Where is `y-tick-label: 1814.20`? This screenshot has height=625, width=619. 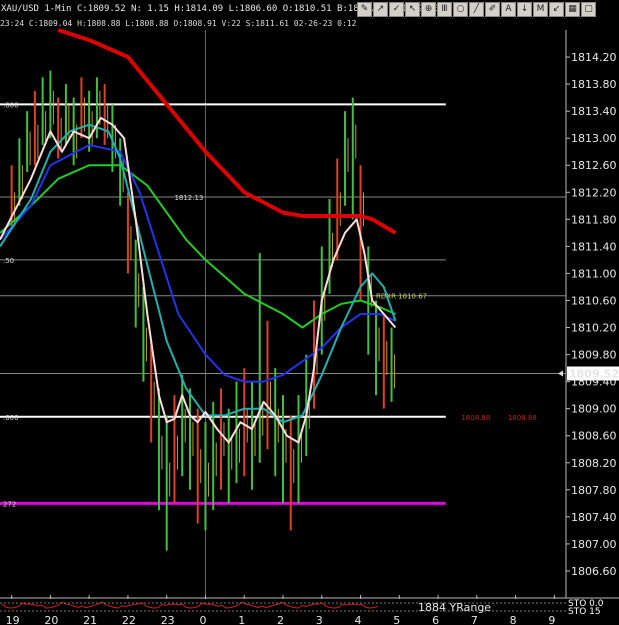 y-tick-label: 1814.20 is located at coordinates (594, 57).